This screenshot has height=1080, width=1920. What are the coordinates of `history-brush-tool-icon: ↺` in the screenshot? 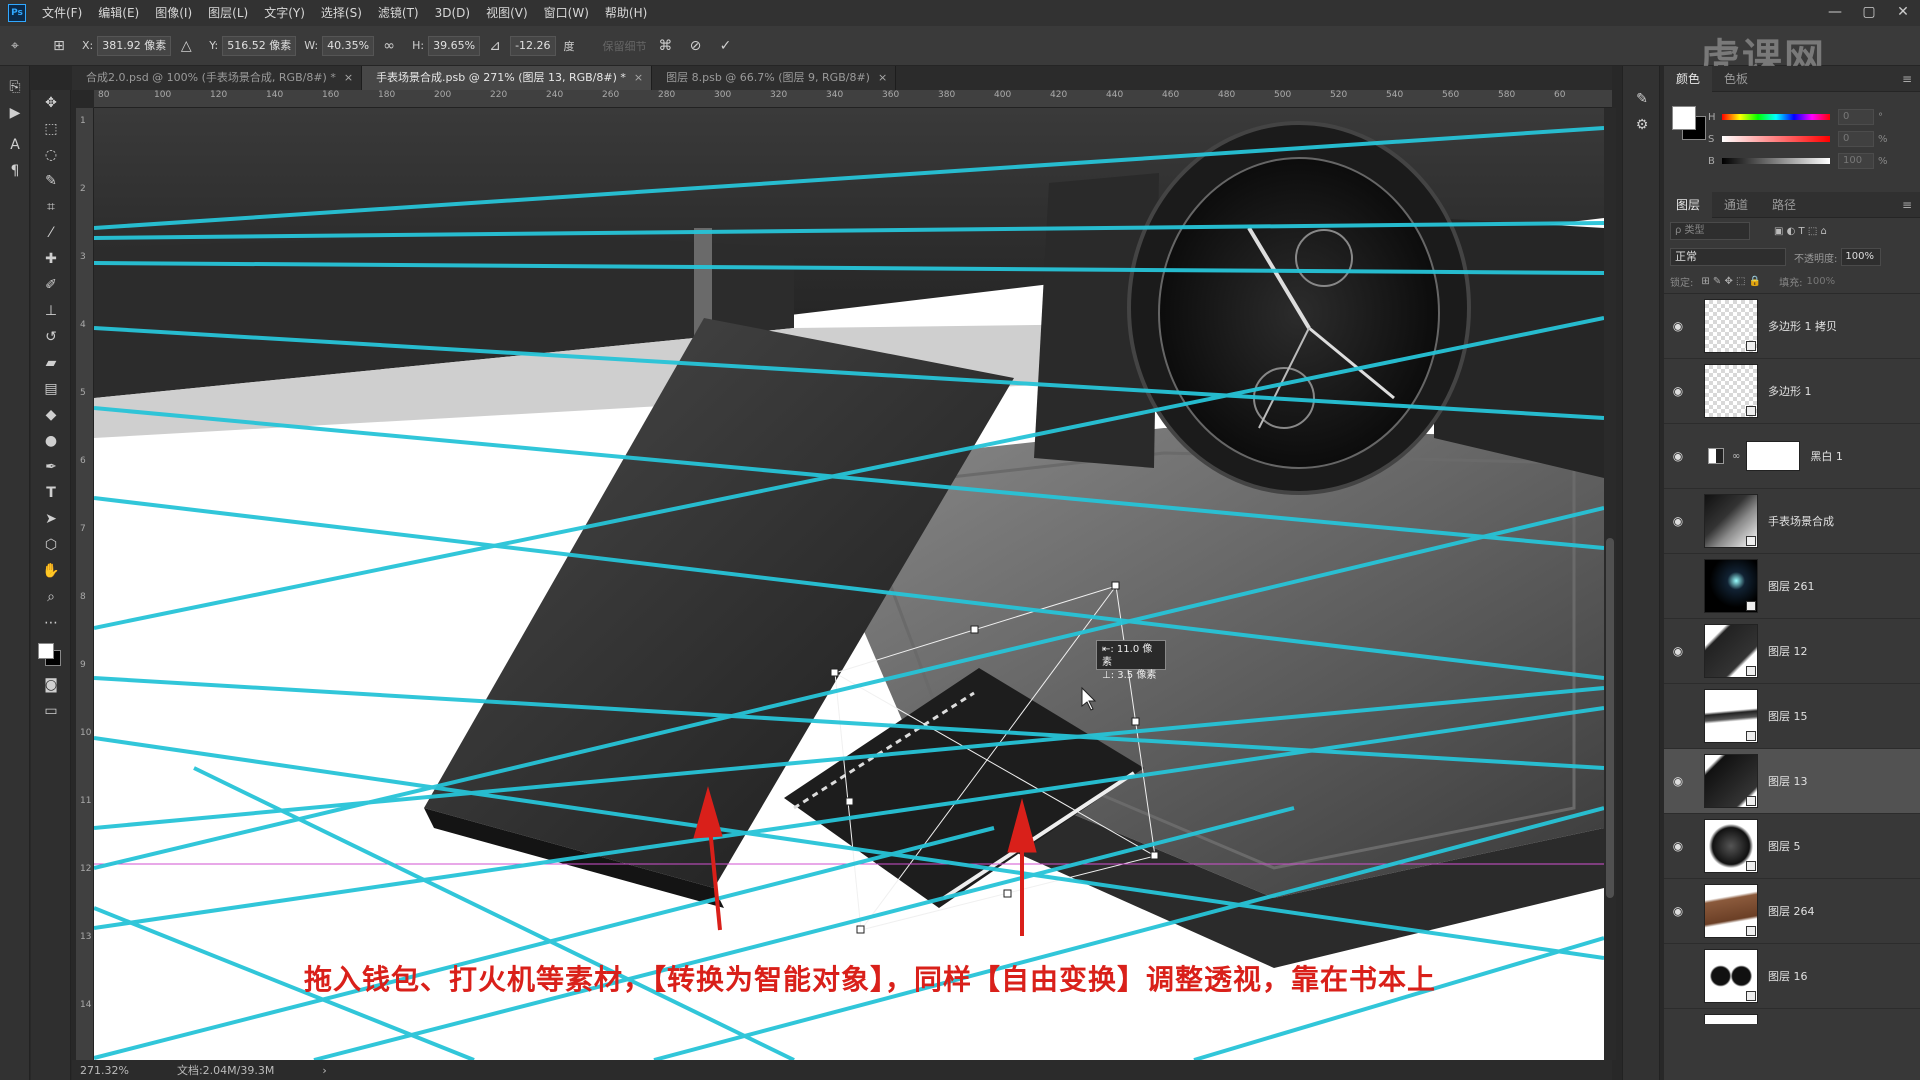 It's located at (51, 337).